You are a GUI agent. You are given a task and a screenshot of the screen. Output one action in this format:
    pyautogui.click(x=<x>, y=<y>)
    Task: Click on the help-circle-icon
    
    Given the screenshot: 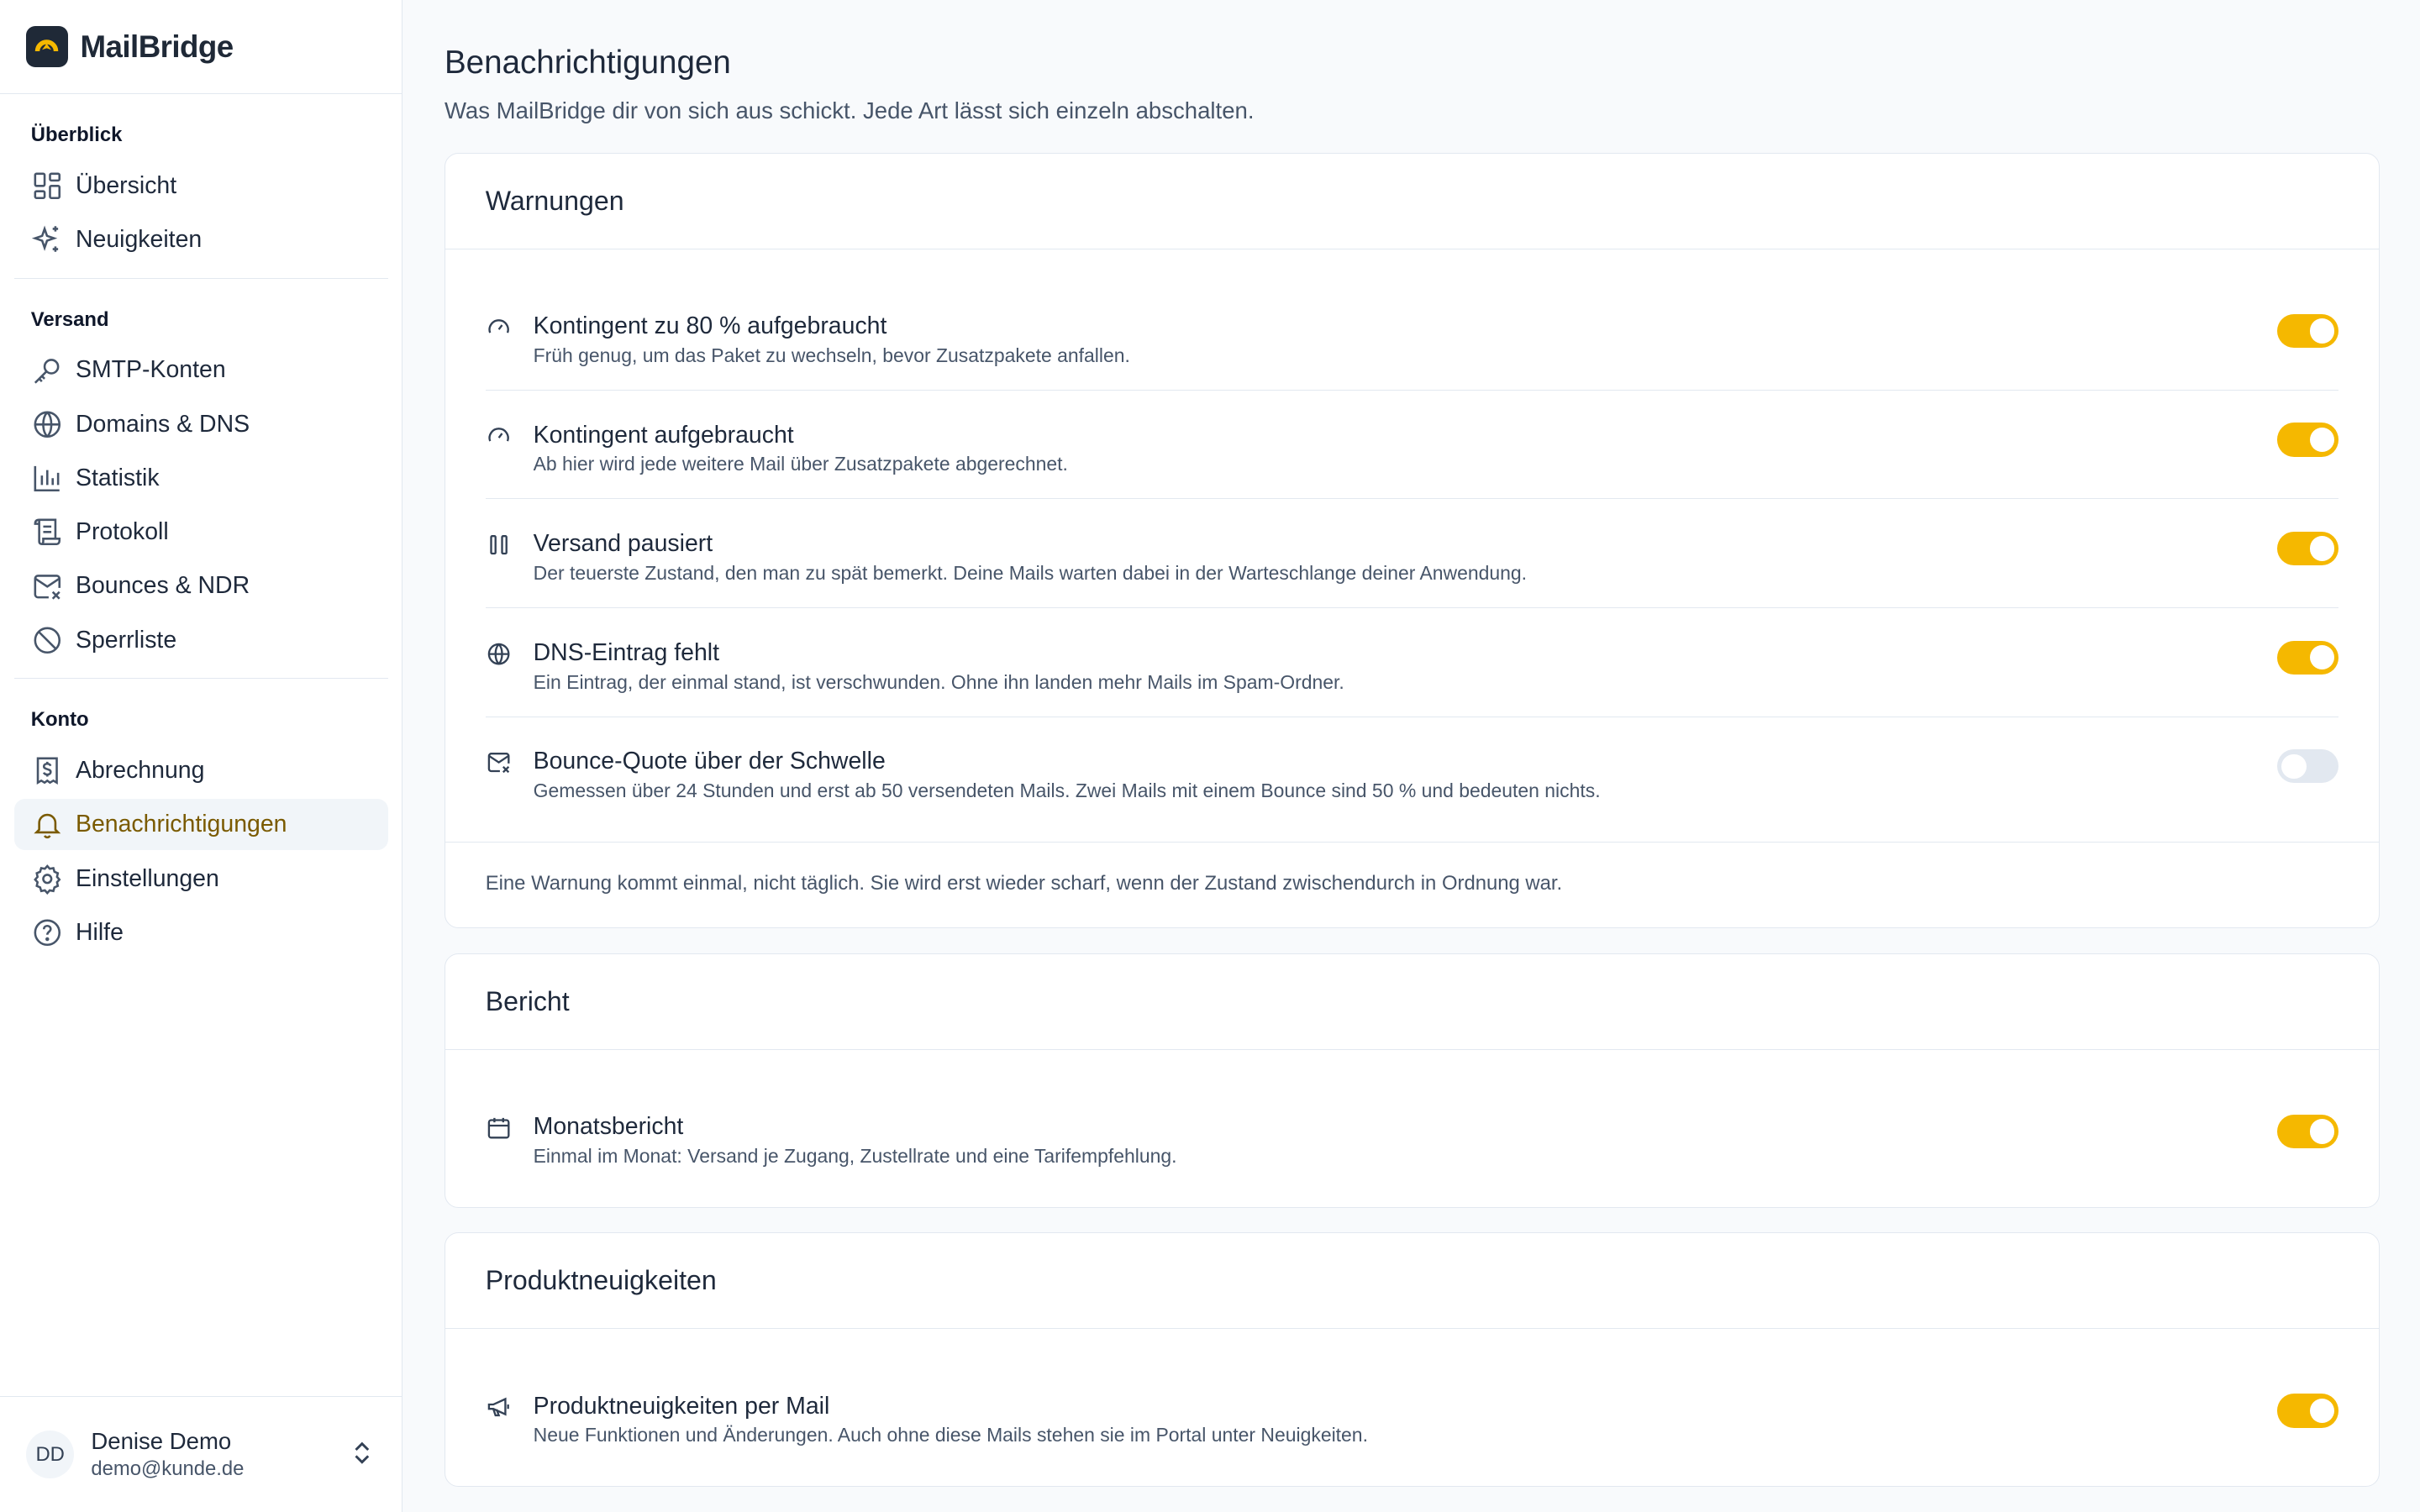 What is the action you would take?
    pyautogui.click(x=47, y=932)
    